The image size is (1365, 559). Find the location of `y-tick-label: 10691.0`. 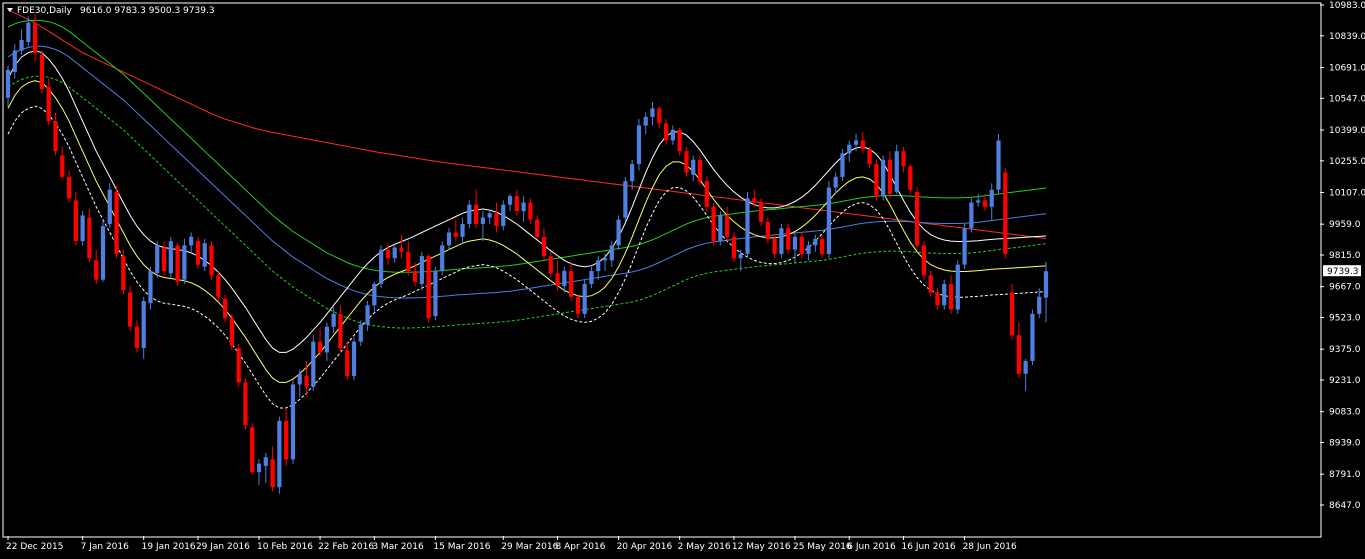

y-tick-label: 10691.0 is located at coordinates (1347, 69).